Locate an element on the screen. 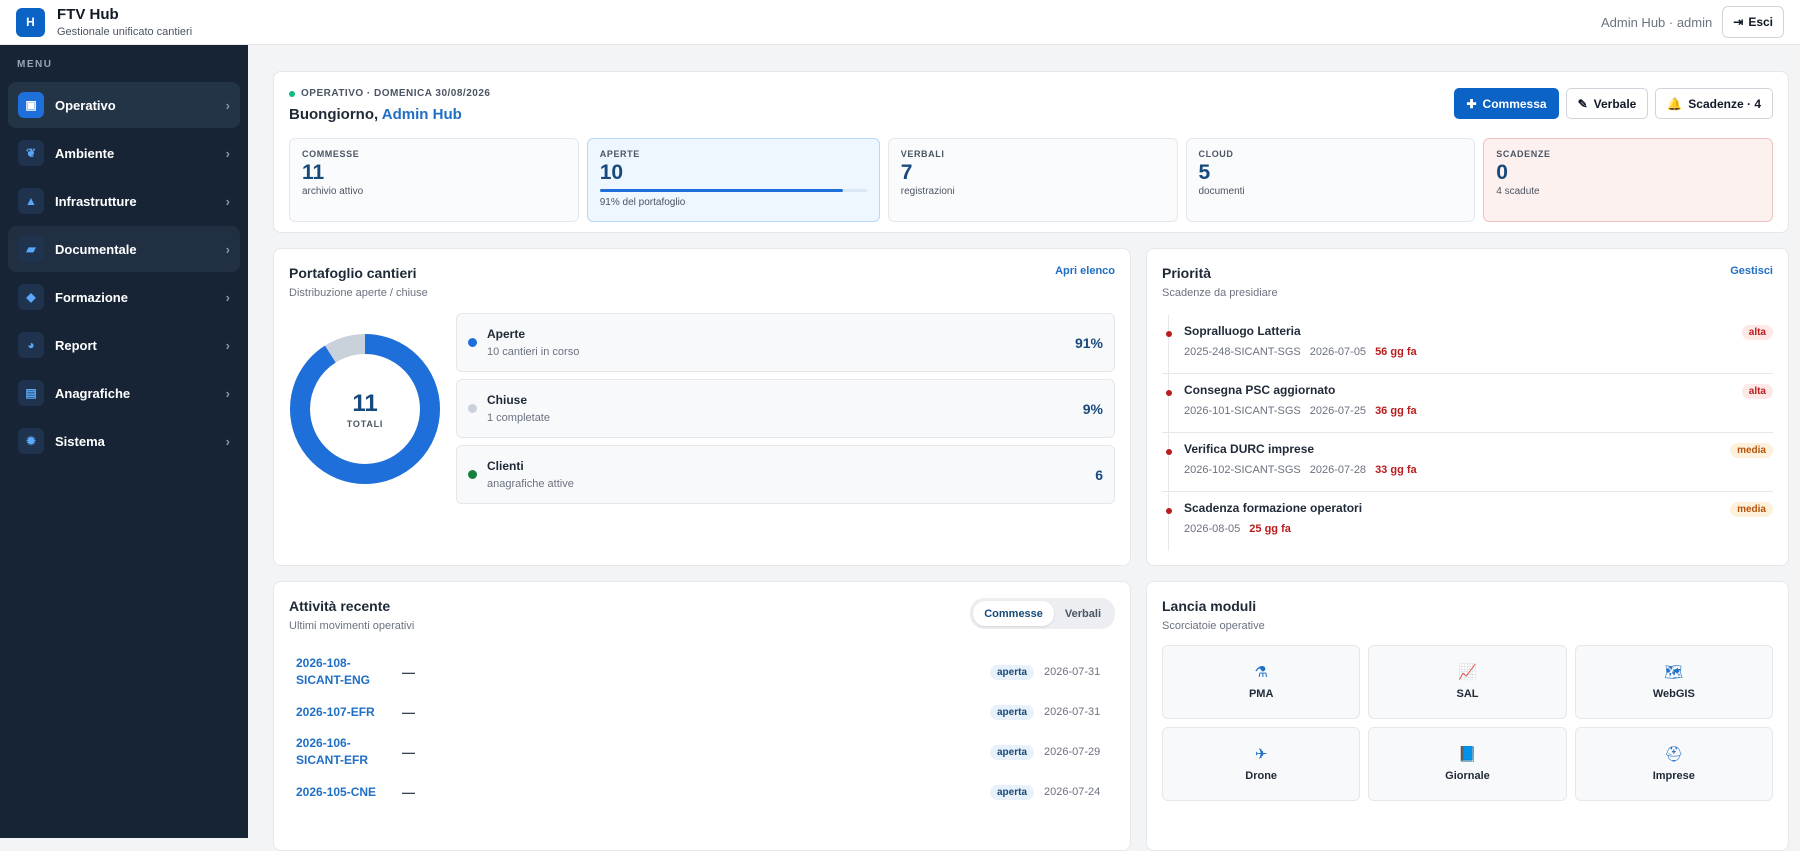 The width and height of the screenshot is (1800, 851). kpi-label: CLOUD is located at coordinates (1216, 154).